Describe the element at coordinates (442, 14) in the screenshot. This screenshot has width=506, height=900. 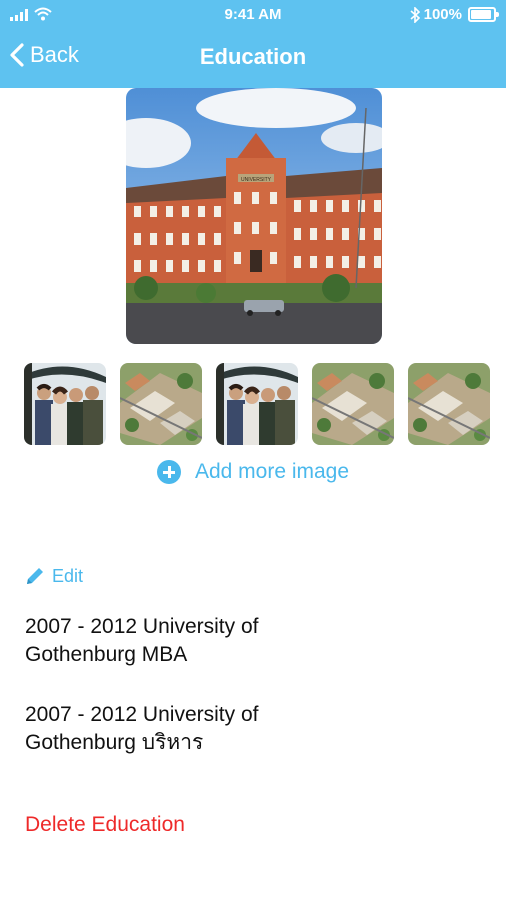
I see `battery-percent: 100%` at that location.